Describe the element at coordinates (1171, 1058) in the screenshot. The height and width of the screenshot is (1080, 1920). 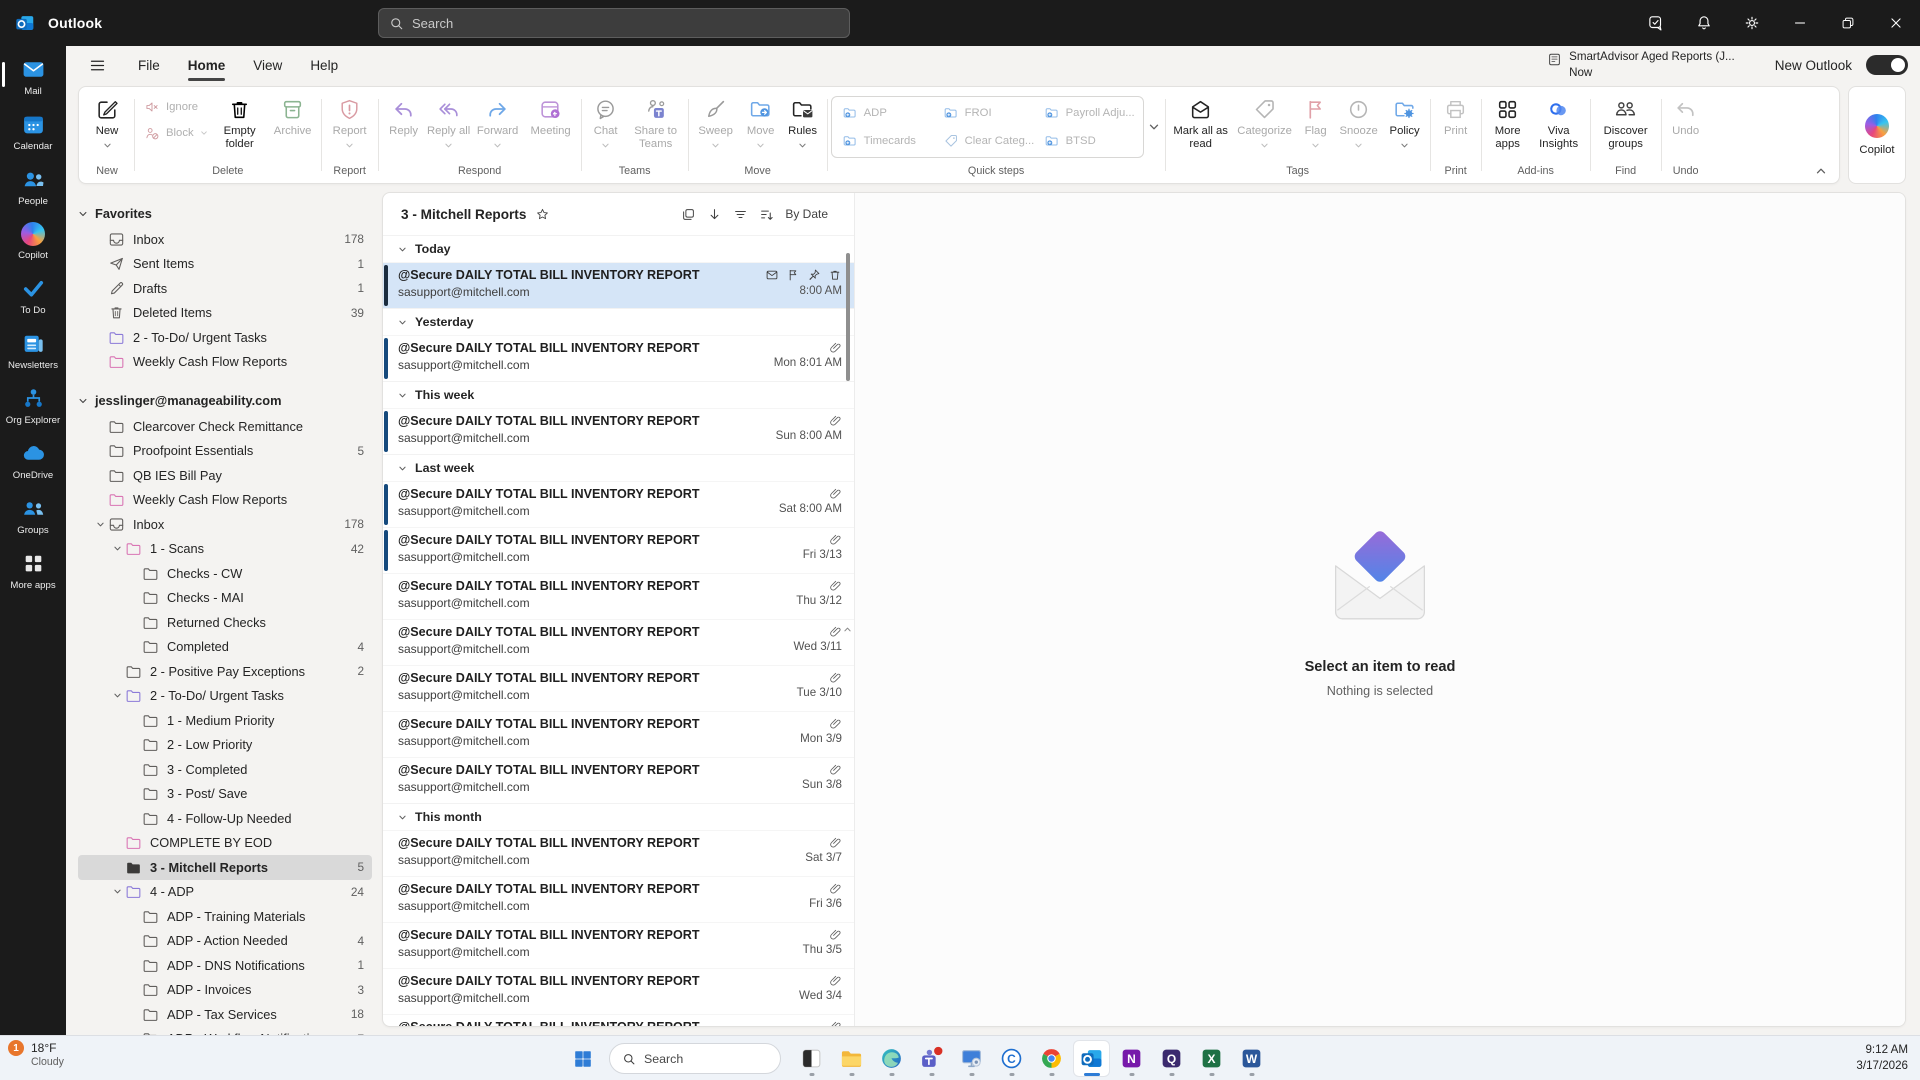
I see `qapp-taskbar-button: Q` at that location.